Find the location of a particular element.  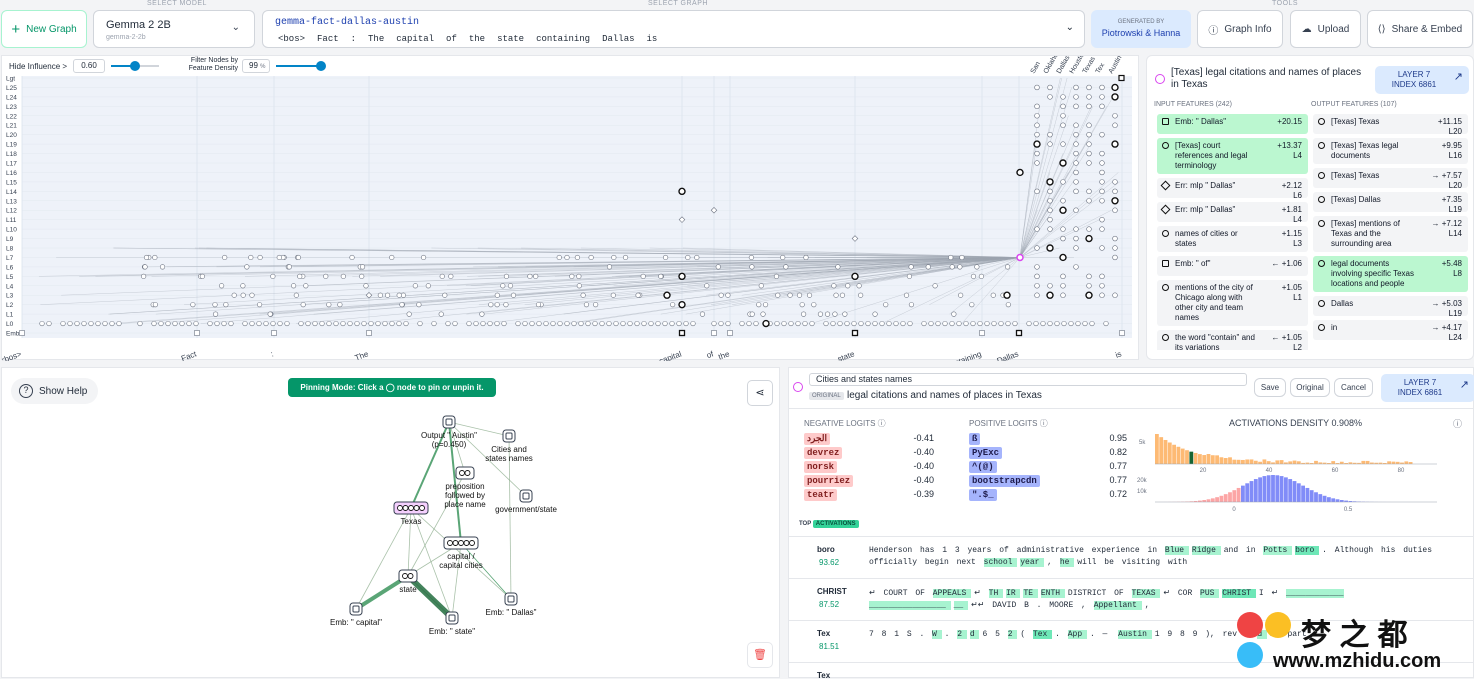

activation-value: 81.51 is located at coordinates (829, 646).